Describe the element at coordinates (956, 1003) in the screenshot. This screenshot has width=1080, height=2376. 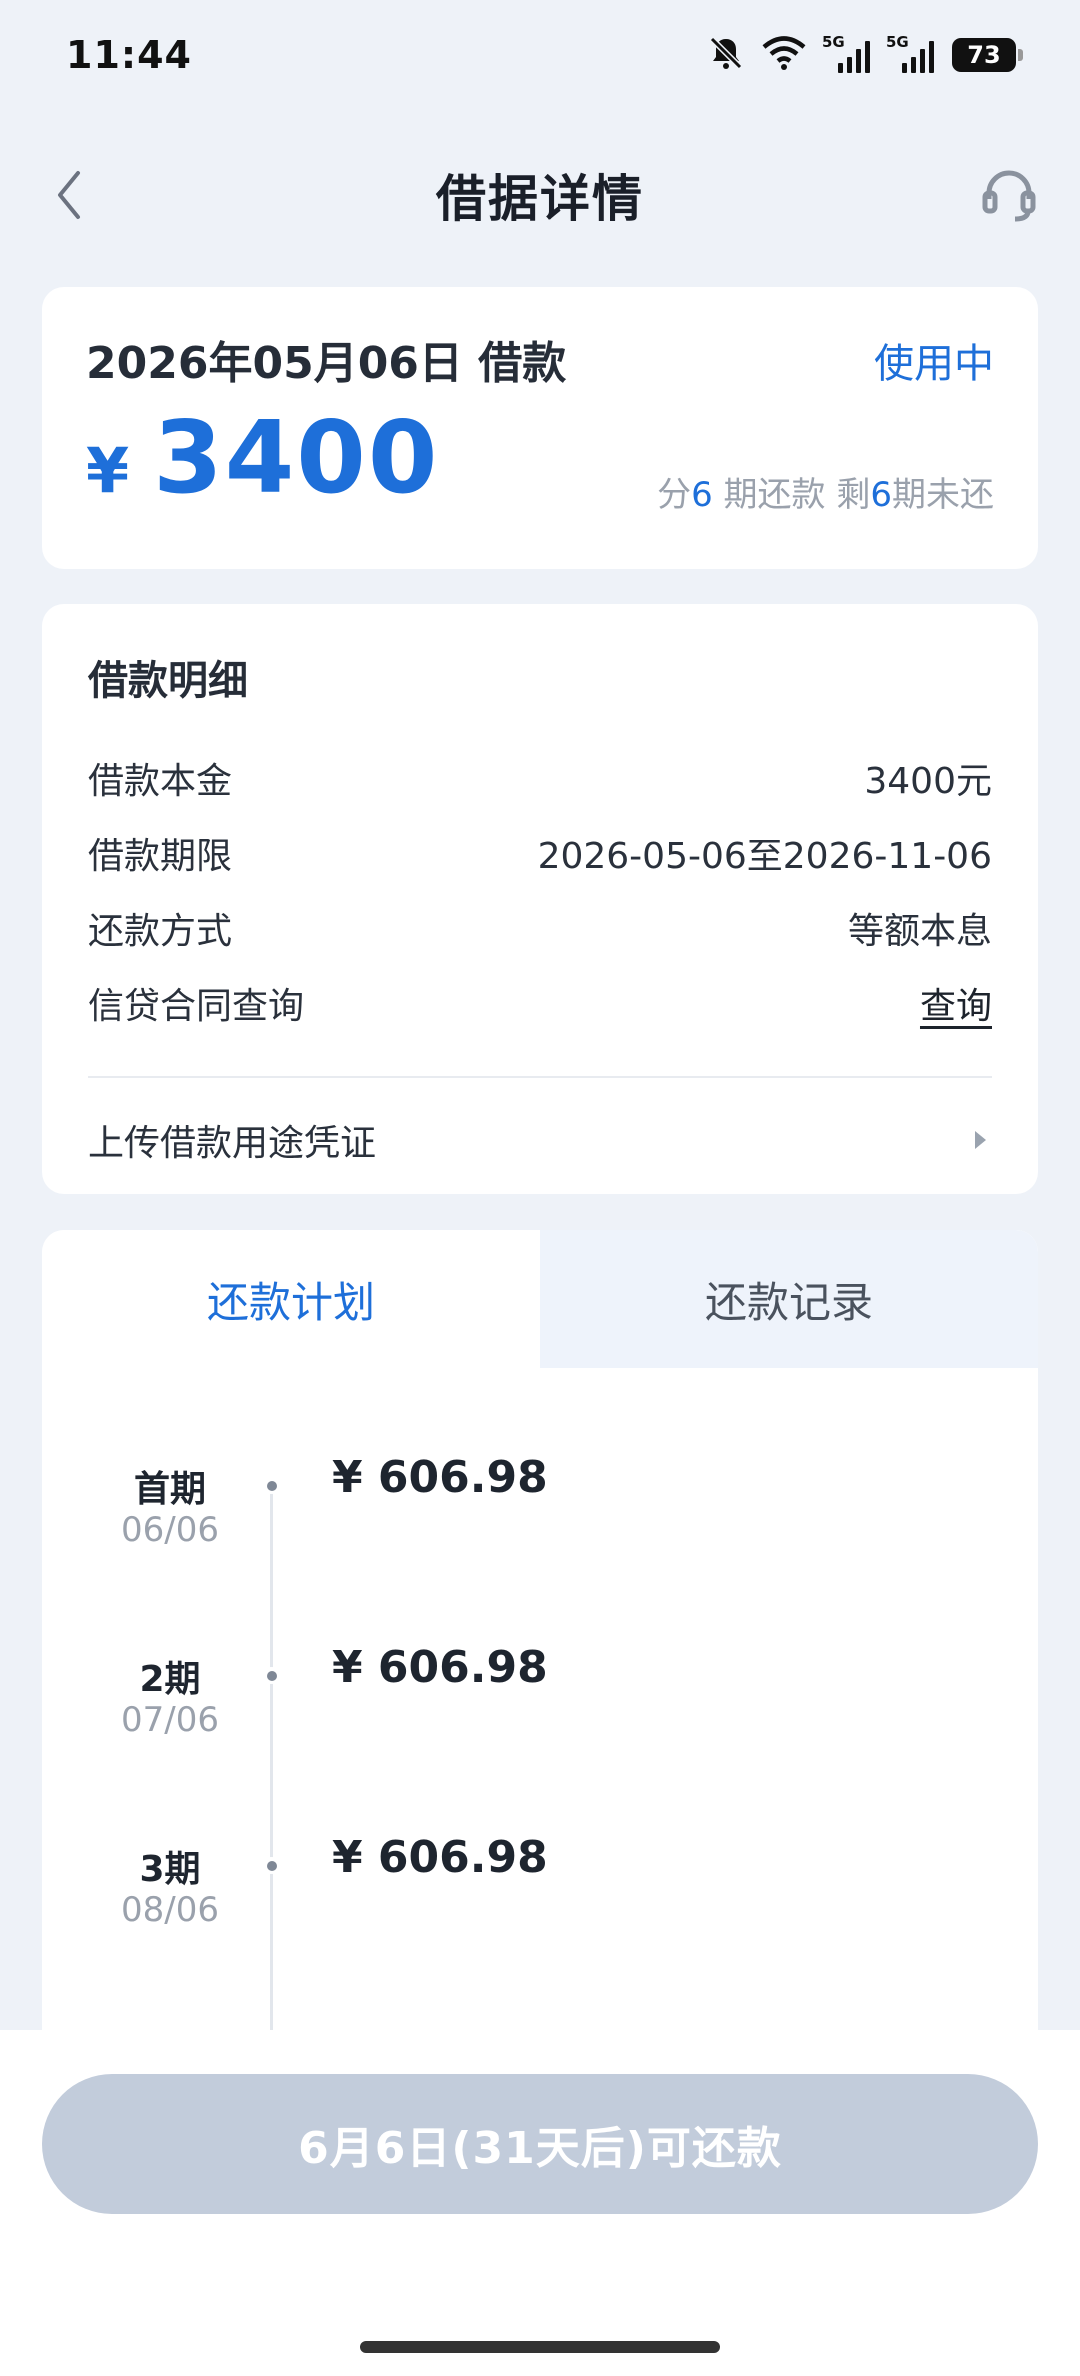
I see `contract-query-link: 查询` at that location.